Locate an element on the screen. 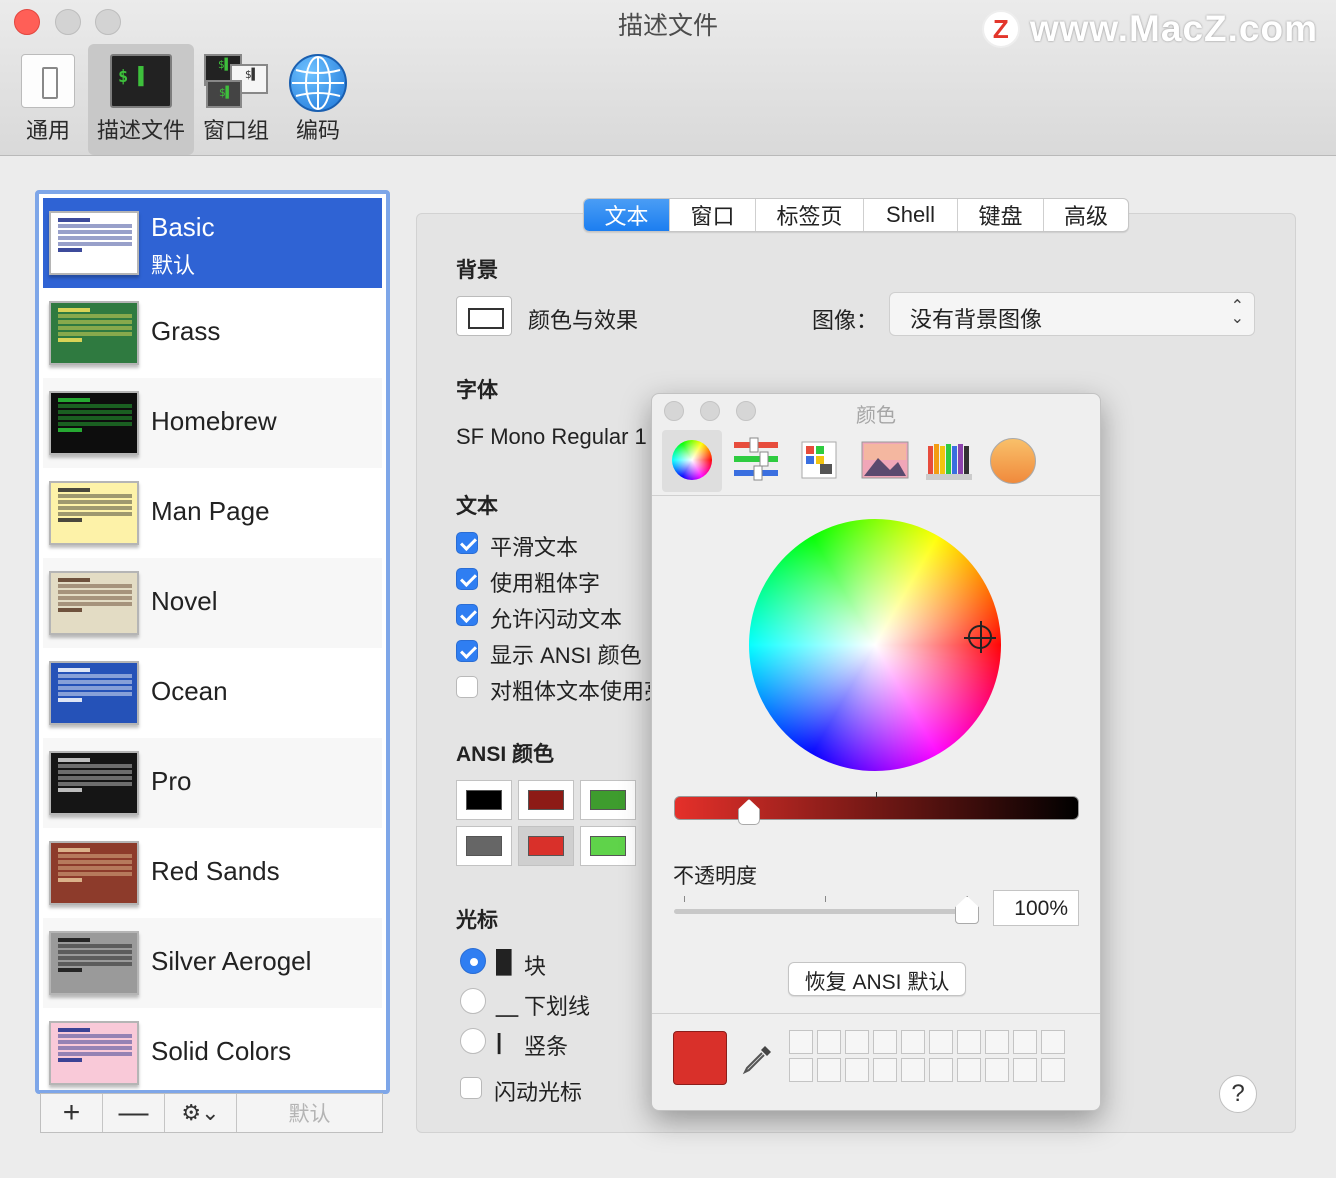 The height and width of the screenshot is (1178, 1336). color-wheel is located at coordinates (875, 645).